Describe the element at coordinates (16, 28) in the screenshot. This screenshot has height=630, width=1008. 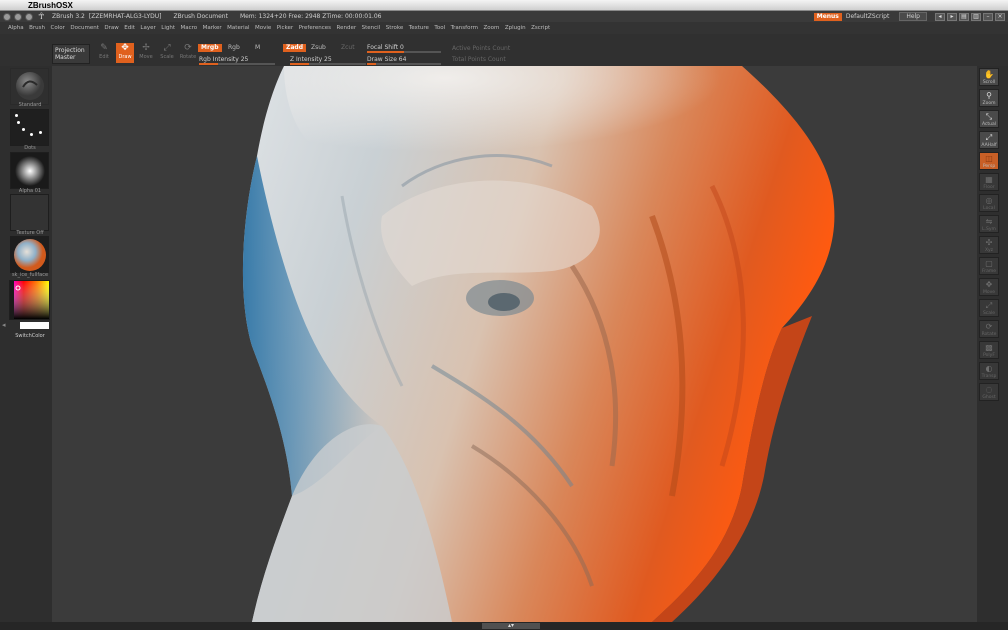
I see `menu-alpha: Alpha` at that location.